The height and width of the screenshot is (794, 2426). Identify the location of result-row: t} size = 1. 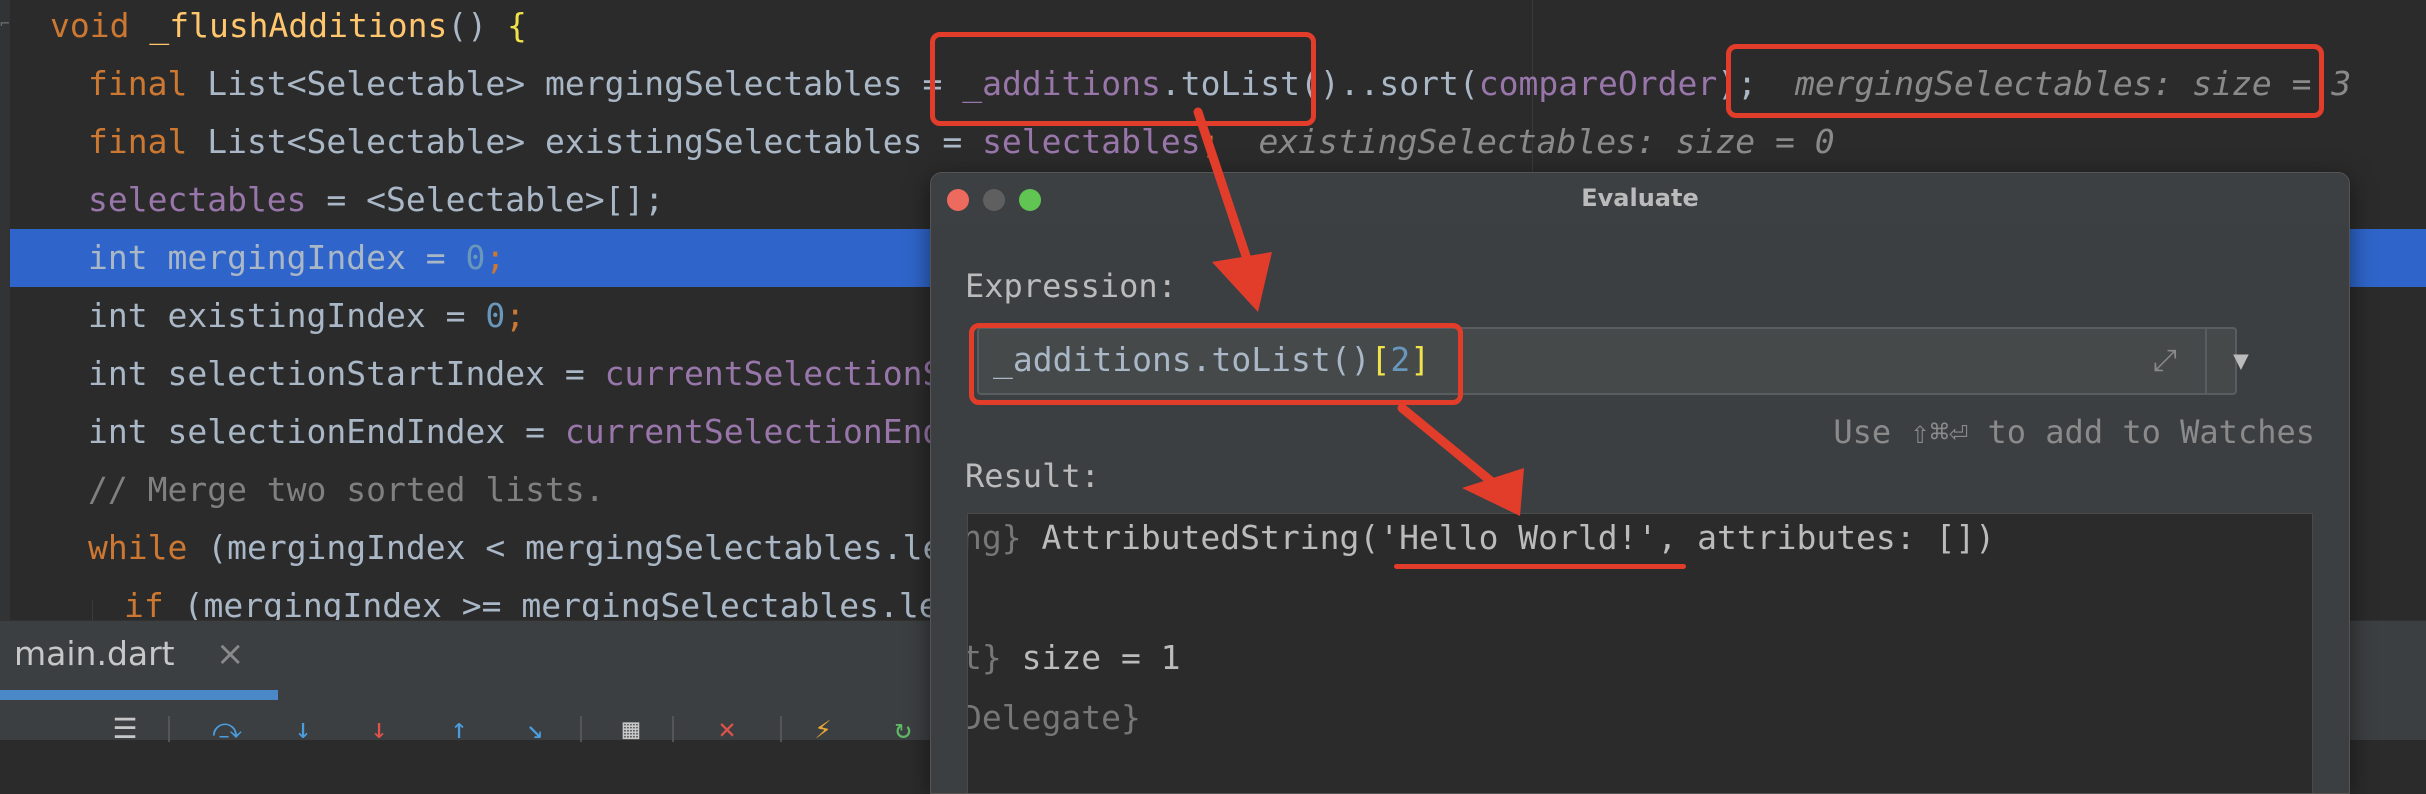
(1074, 657).